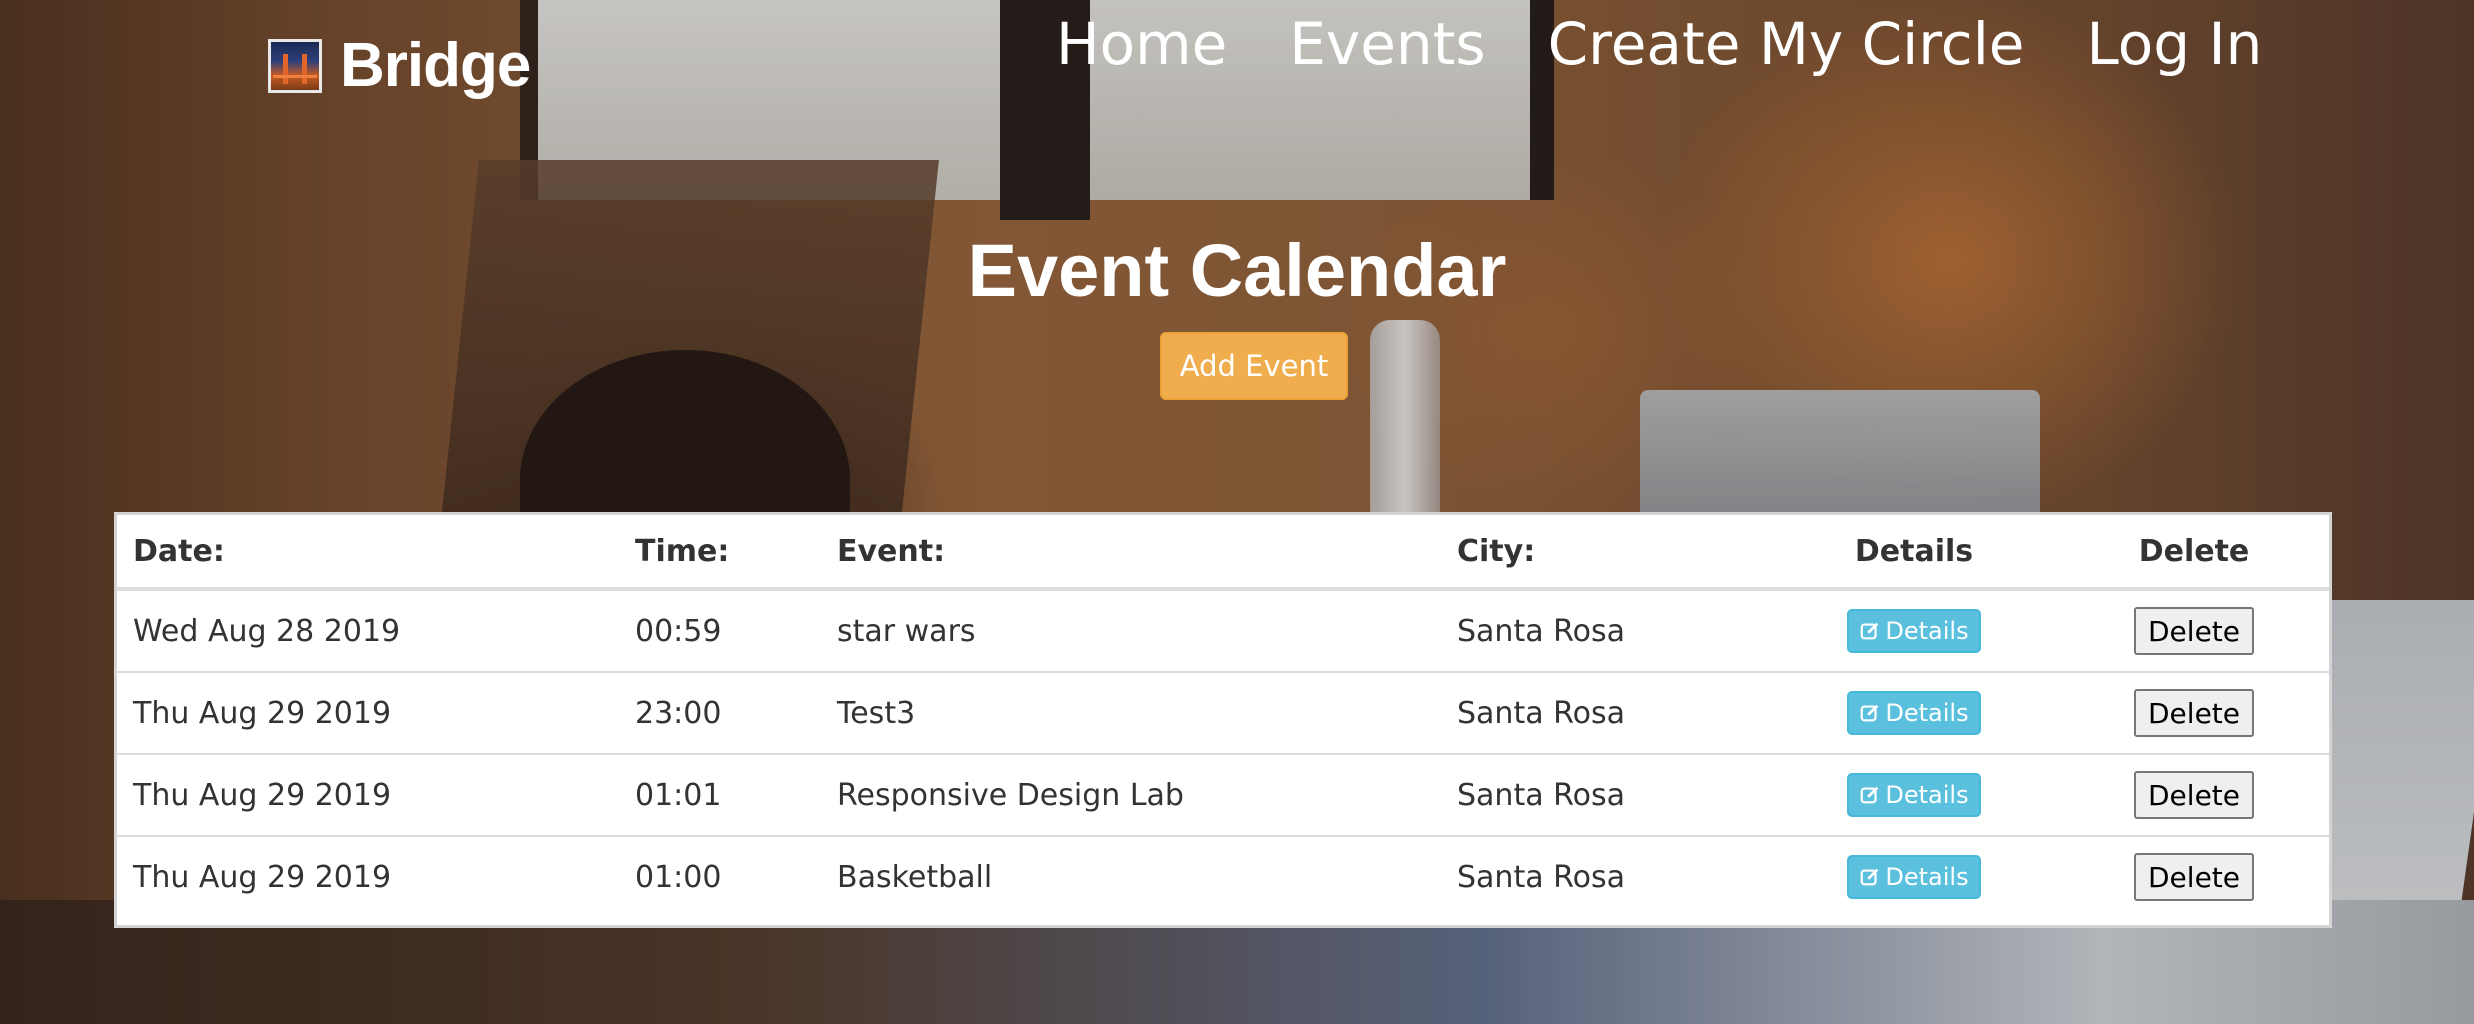 This screenshot has height=1024, width=2474. What do you see at coordinates (720, 713) in the screenshot?
I see `cell-time: 23:00` at bounding box center [720, 713].